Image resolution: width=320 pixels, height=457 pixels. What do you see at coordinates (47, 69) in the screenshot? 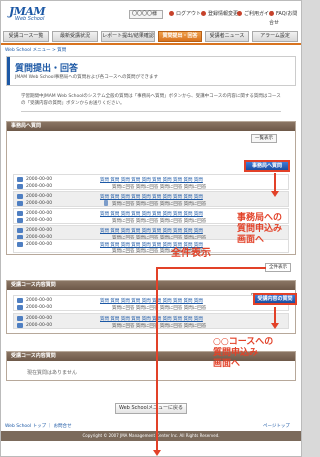
I see `page-title: 質問提出・回答` at bounding box center [47, 69].